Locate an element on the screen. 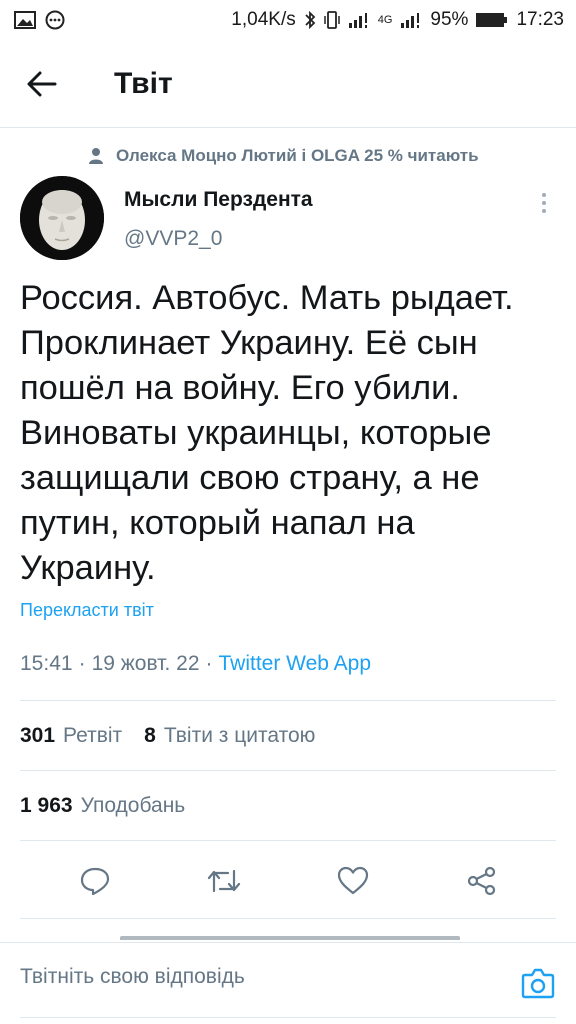  likes-label: Уподобань is located at coordinates (133, 805).